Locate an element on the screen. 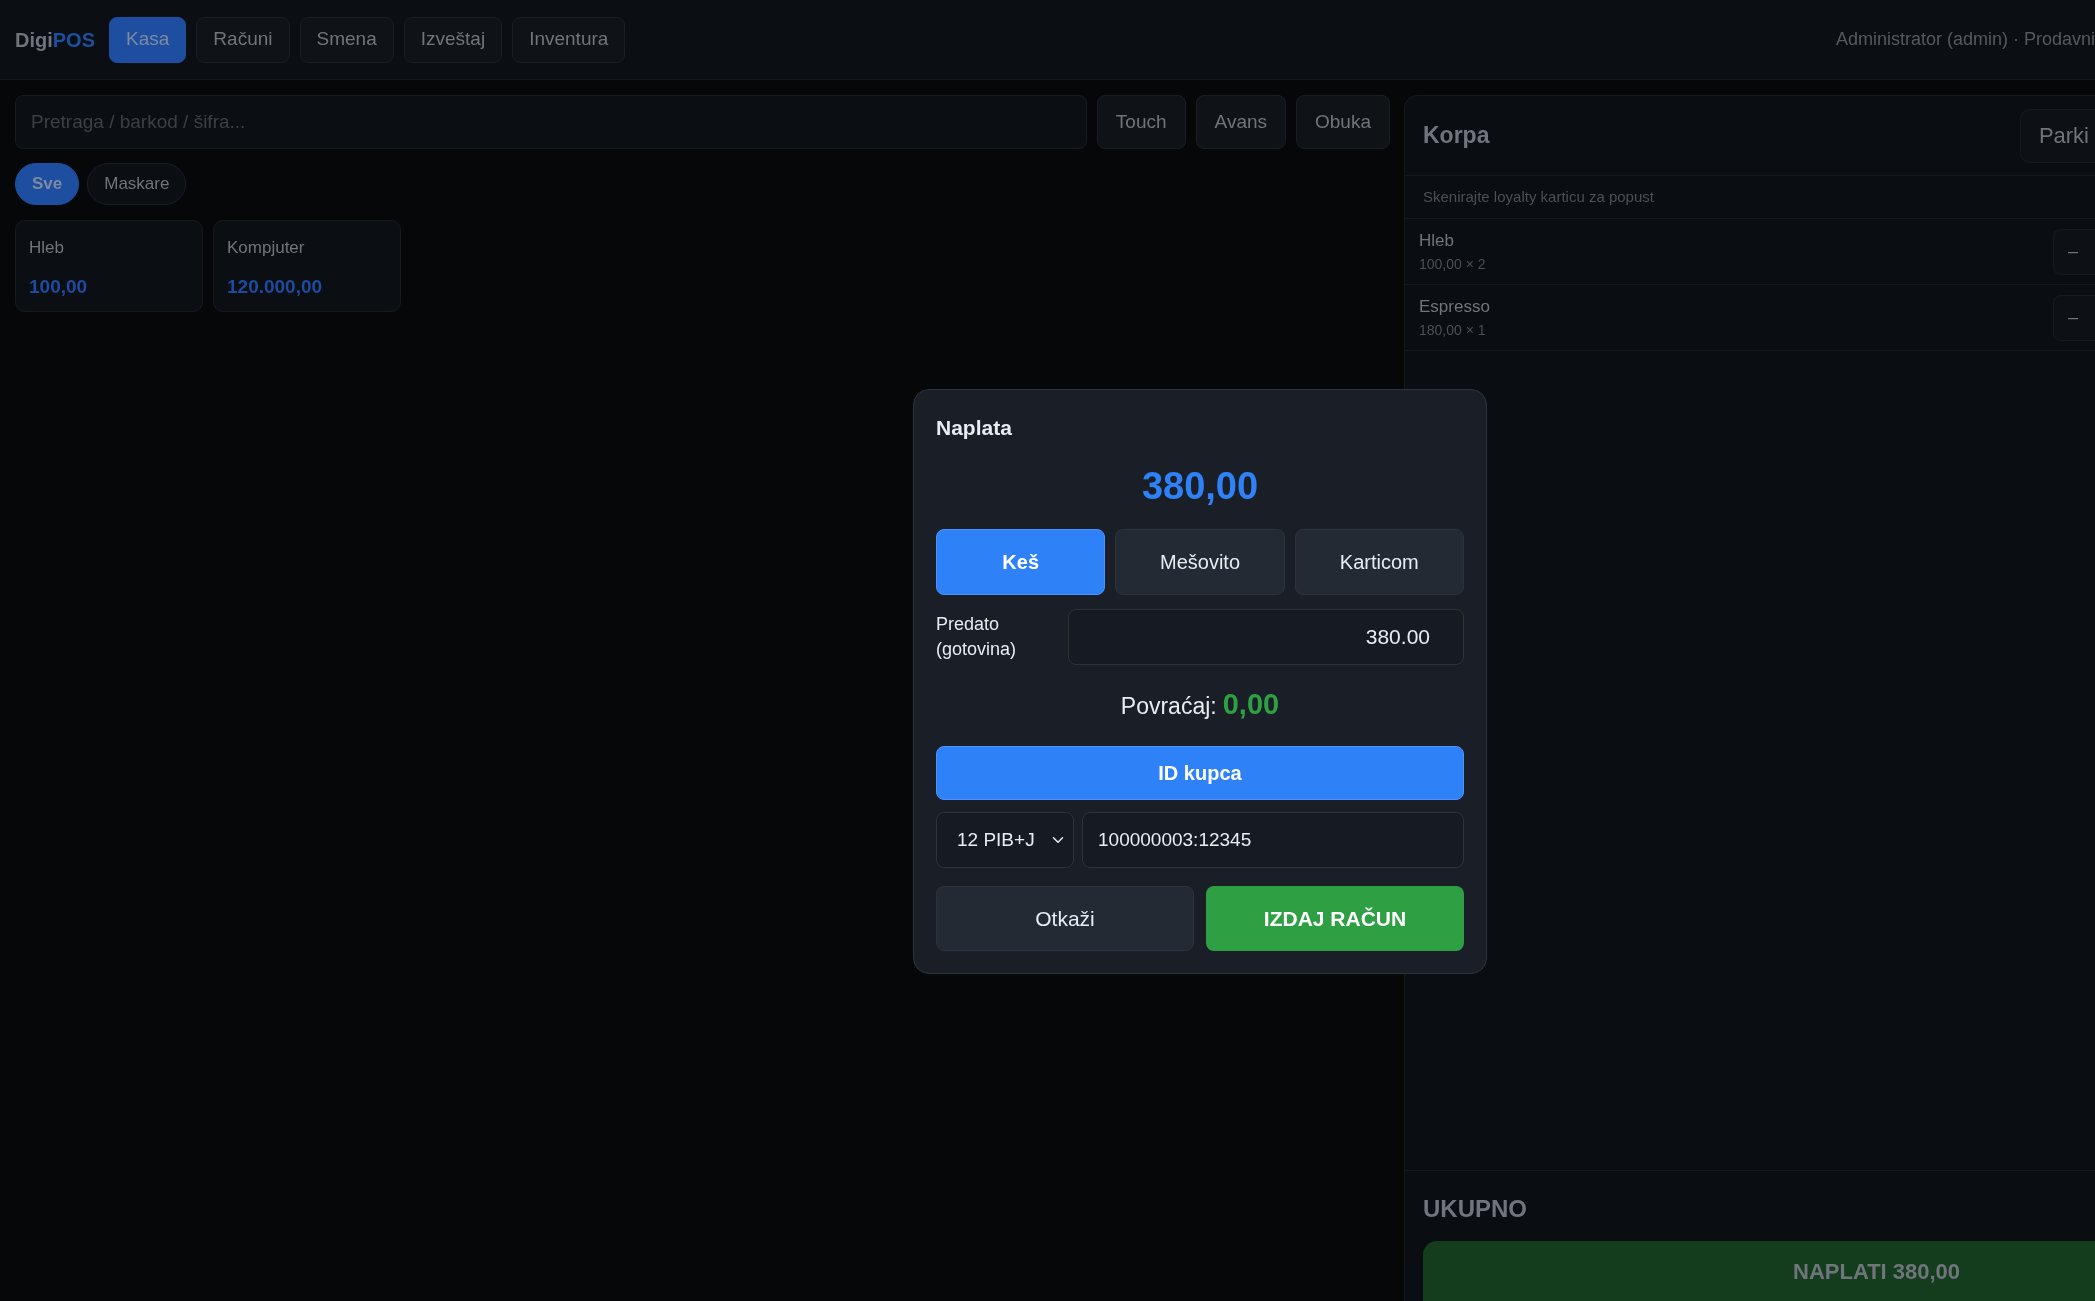 The width and height of the screenshot is (2095, 1301). id-type-select: 12 PIB+J is located at coordinates (1005, 840).